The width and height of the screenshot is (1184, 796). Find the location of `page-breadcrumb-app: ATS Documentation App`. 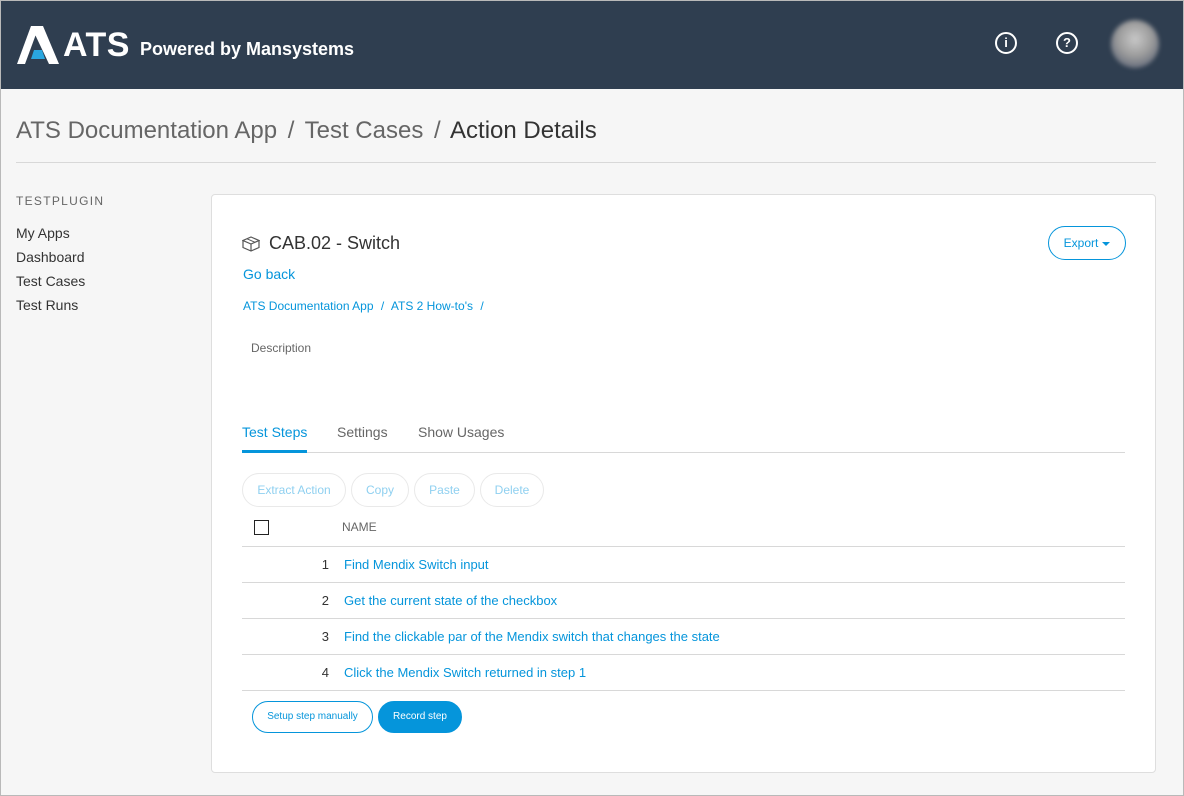

page-breadcrumb-app: ATS Documentation App is located at coordinates (146, 130).